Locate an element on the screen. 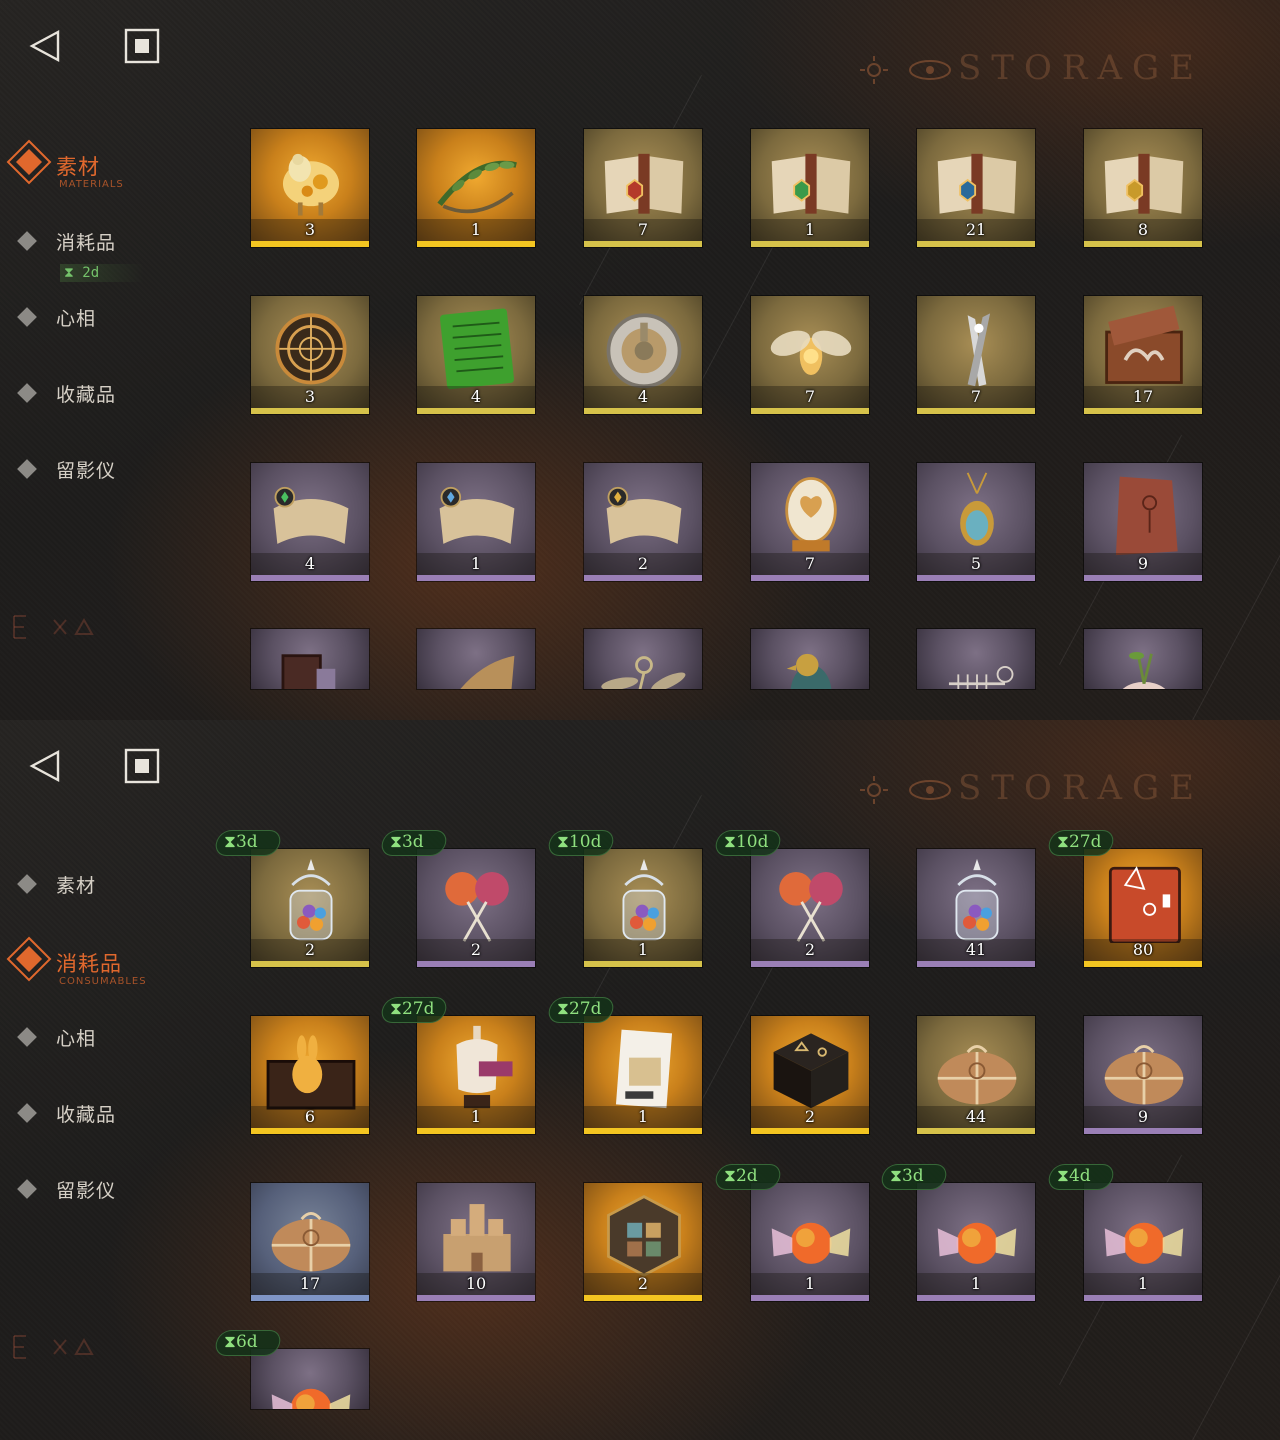 The height and width of the screenshot is (1440, 1280). item-count: 3 is located at coordinates (310, 396).